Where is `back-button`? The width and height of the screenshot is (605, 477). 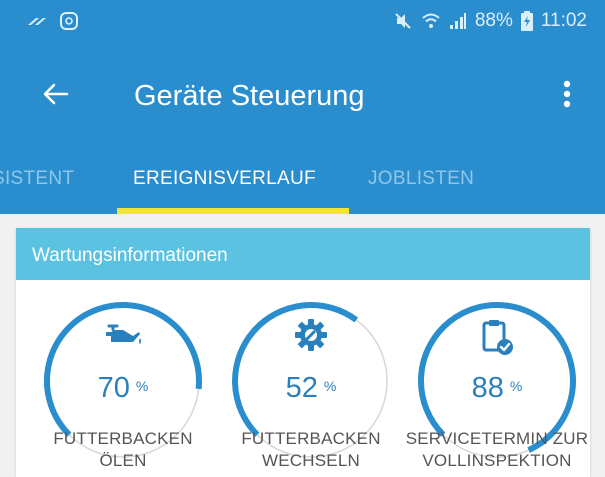 back-button is located at coordinates (56, 96).